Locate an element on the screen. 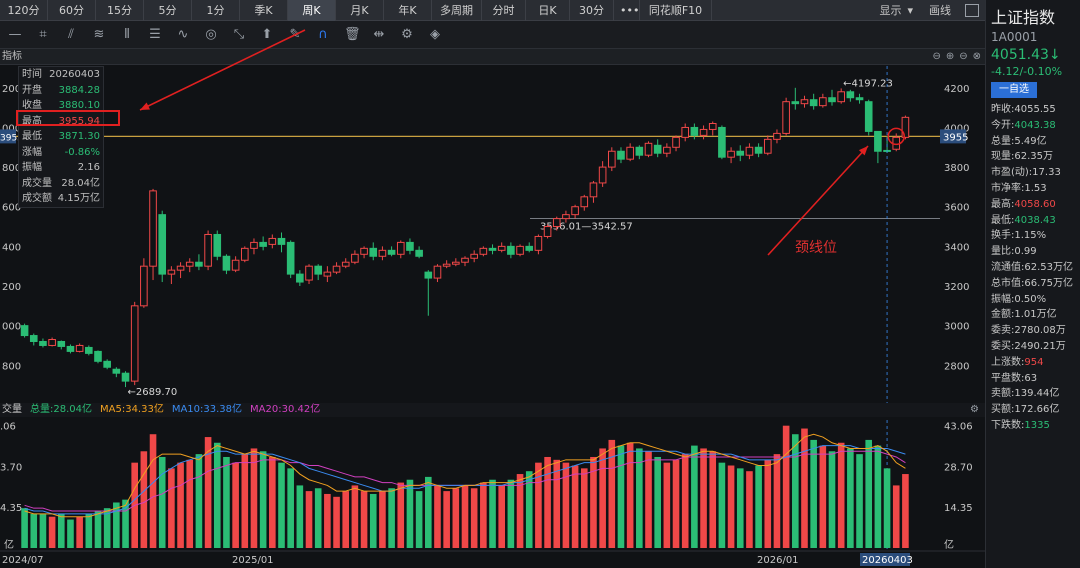 Image resolution: width=1080 pixels, height=568 pixels. stat-key: 今开: is located at coordinates (1003, 125).